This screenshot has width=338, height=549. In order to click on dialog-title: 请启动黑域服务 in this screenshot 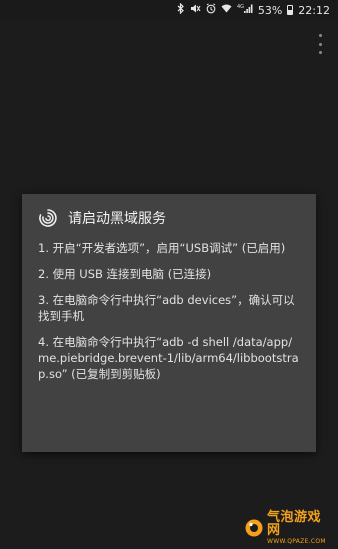, I will do `click(117, 219)`.